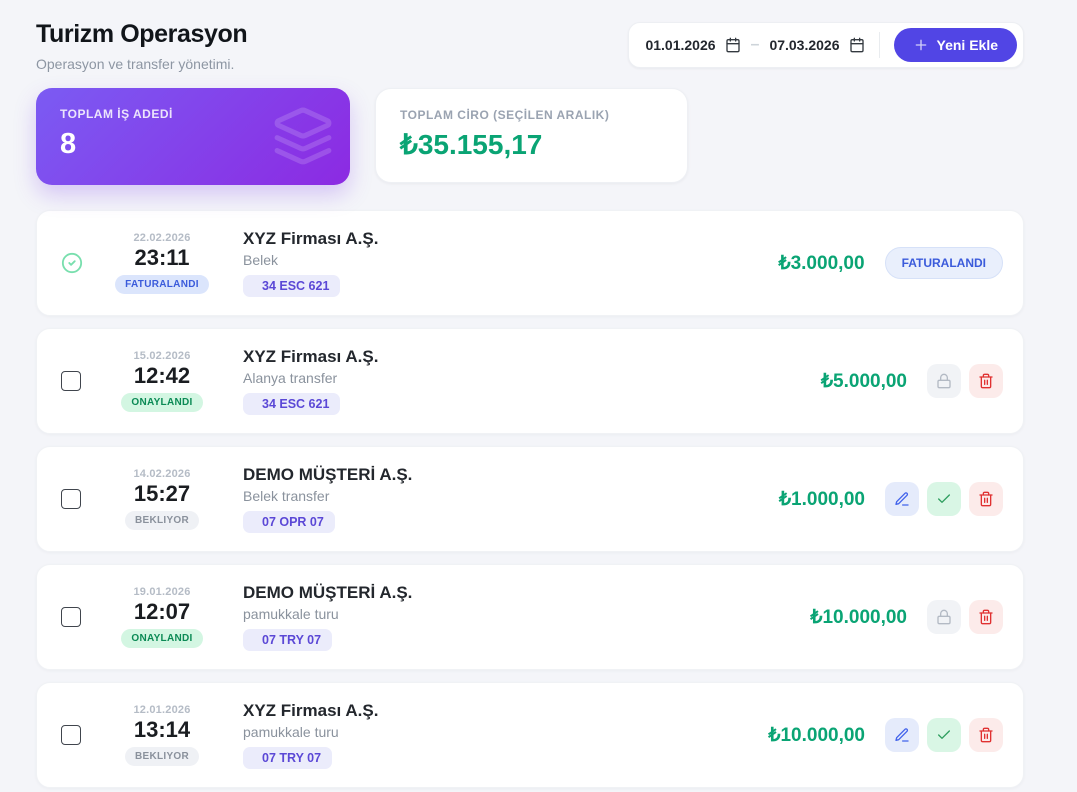 This screenshot has height=792, width=1077. I want to click on date-range-toolbar: 01.01.2026 – 07.03.2026 Yeni Ekle, so click(826, 45).